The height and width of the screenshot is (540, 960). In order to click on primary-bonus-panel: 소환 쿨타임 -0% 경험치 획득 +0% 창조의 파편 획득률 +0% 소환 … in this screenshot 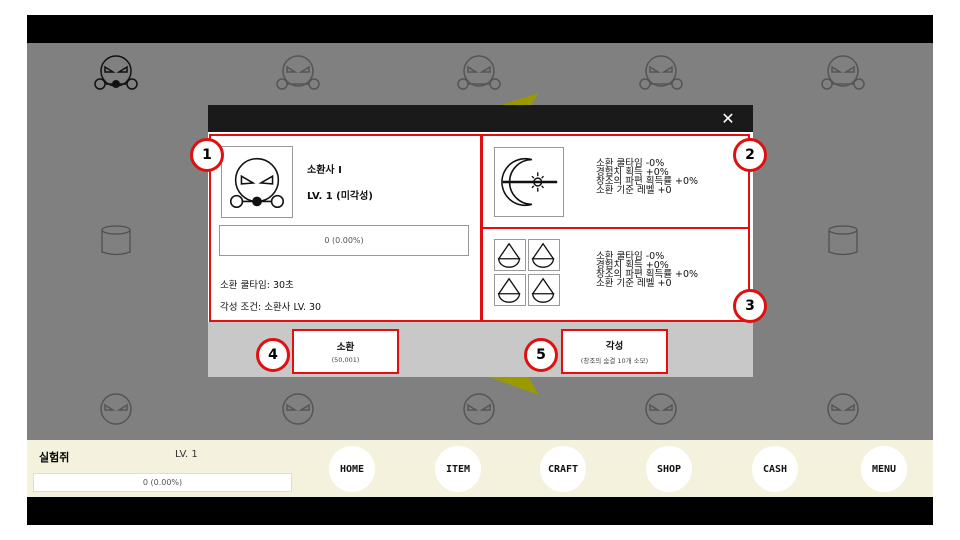, I will do `click(615, 181)`.